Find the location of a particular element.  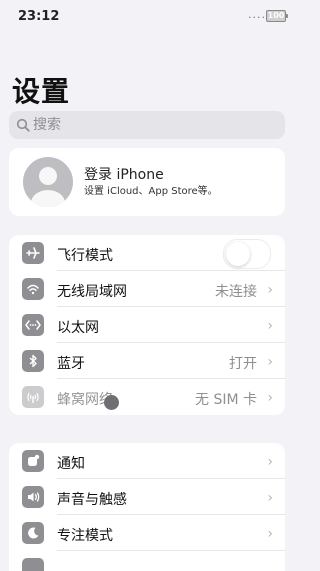

account-signin-card: 登录 iPhone 设置 iCloud、App Store等。 is located at coordinates (147, 182).